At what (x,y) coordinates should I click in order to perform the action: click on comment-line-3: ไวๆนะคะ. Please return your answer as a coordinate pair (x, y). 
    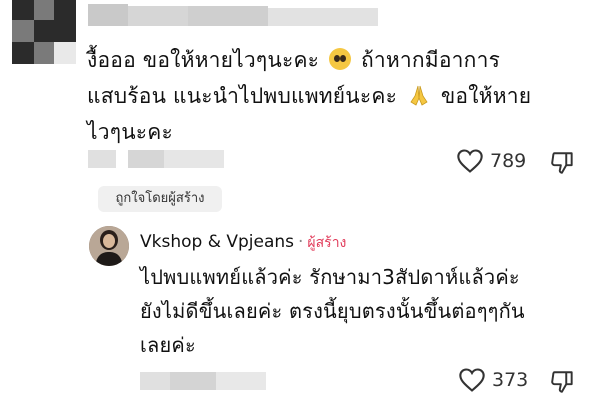
    Looking at the image, I should click on (130, 132).